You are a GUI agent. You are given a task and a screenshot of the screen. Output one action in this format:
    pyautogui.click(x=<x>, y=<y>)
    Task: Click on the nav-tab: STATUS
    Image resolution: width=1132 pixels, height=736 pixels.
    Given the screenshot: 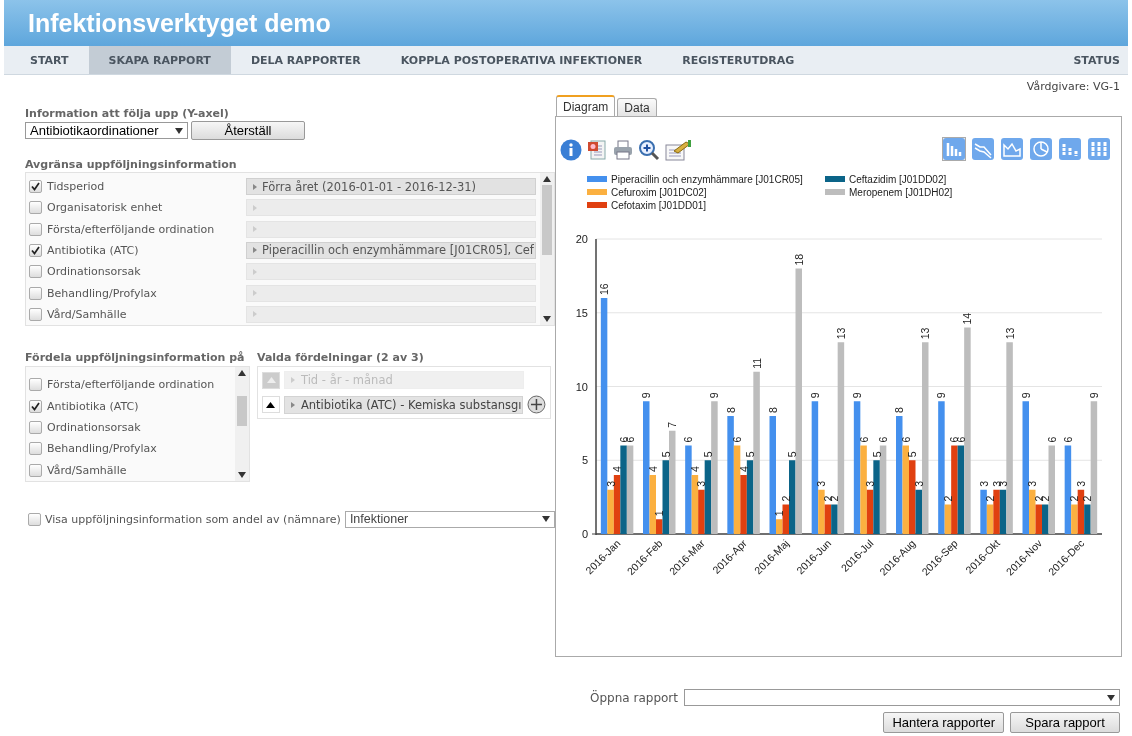 What is the action you would take?
    pyautogui.click(x=1090, y=60)
    